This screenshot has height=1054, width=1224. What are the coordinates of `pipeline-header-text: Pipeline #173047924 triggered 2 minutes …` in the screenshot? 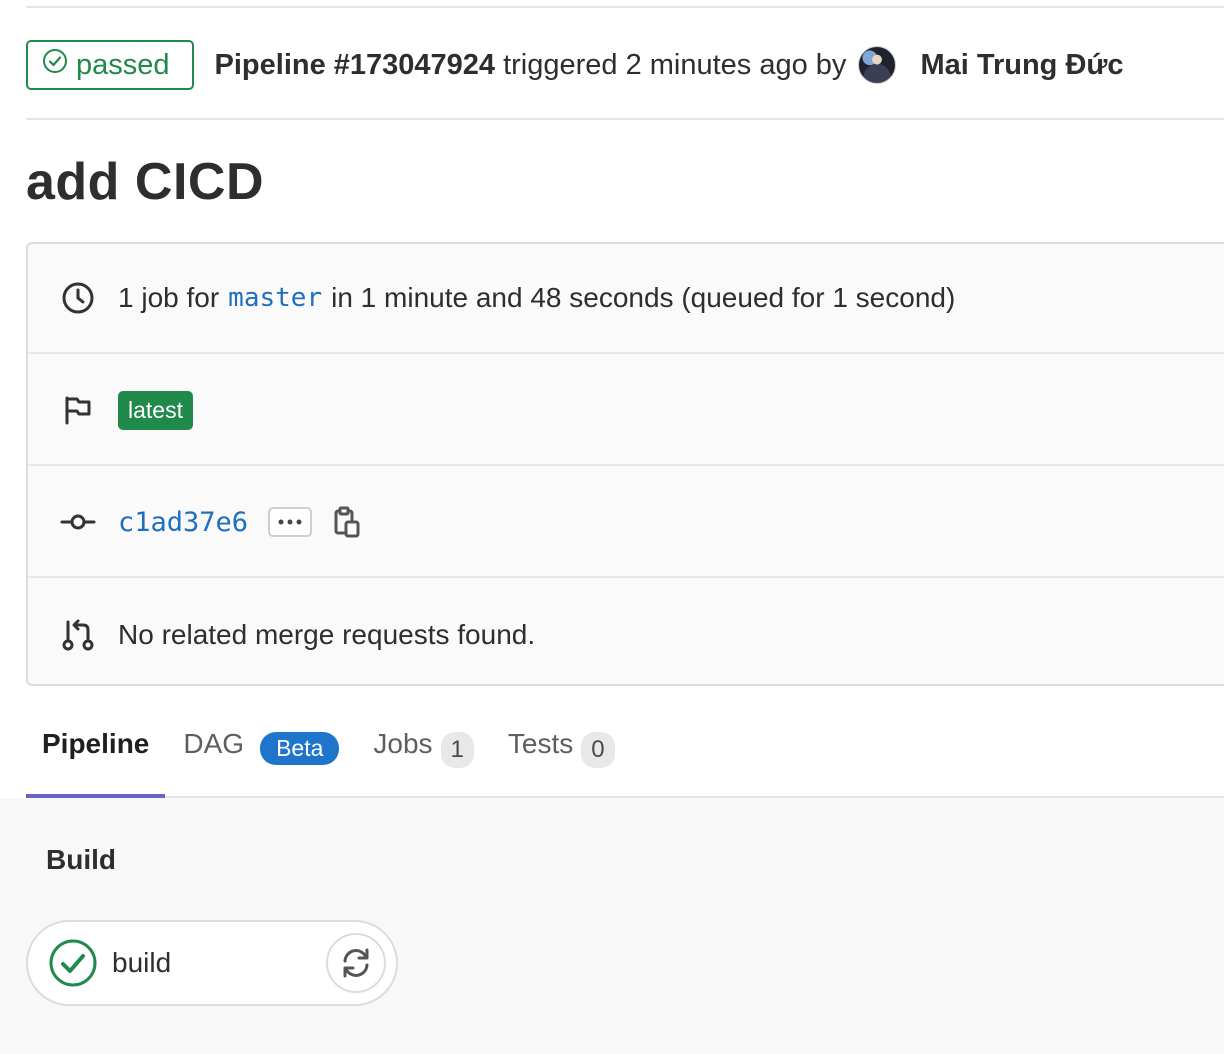 It's located at (669, 65).